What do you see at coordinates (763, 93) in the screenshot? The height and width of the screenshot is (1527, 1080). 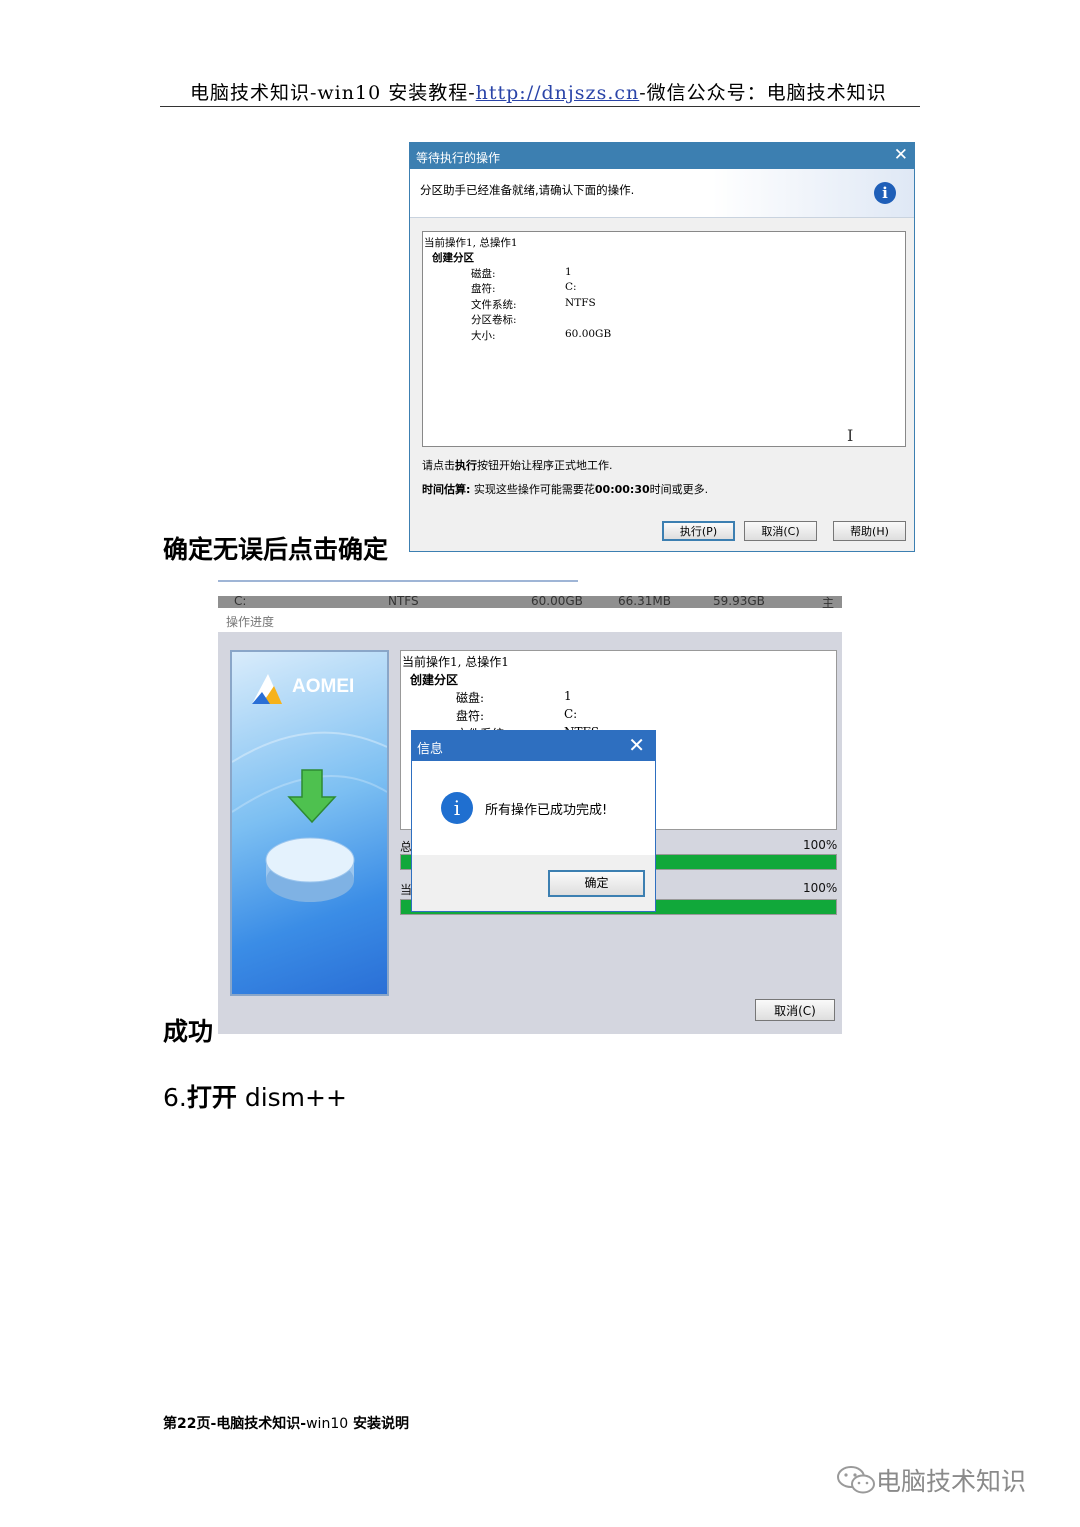 I see `header-text-after: -微信公众号：电脑技术知识` at bounding box center [763, 93].